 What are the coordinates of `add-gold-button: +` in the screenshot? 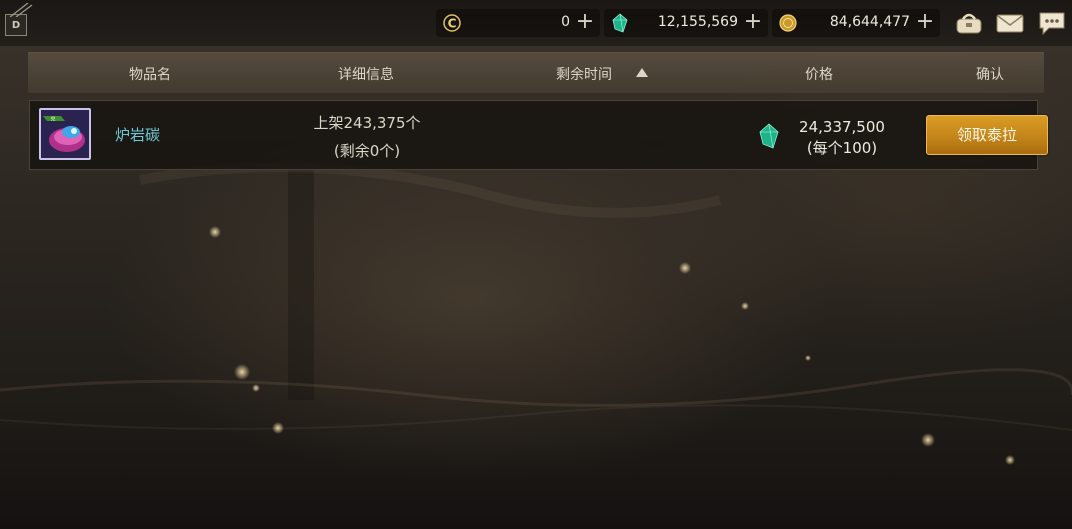 It's located at (925, 22).